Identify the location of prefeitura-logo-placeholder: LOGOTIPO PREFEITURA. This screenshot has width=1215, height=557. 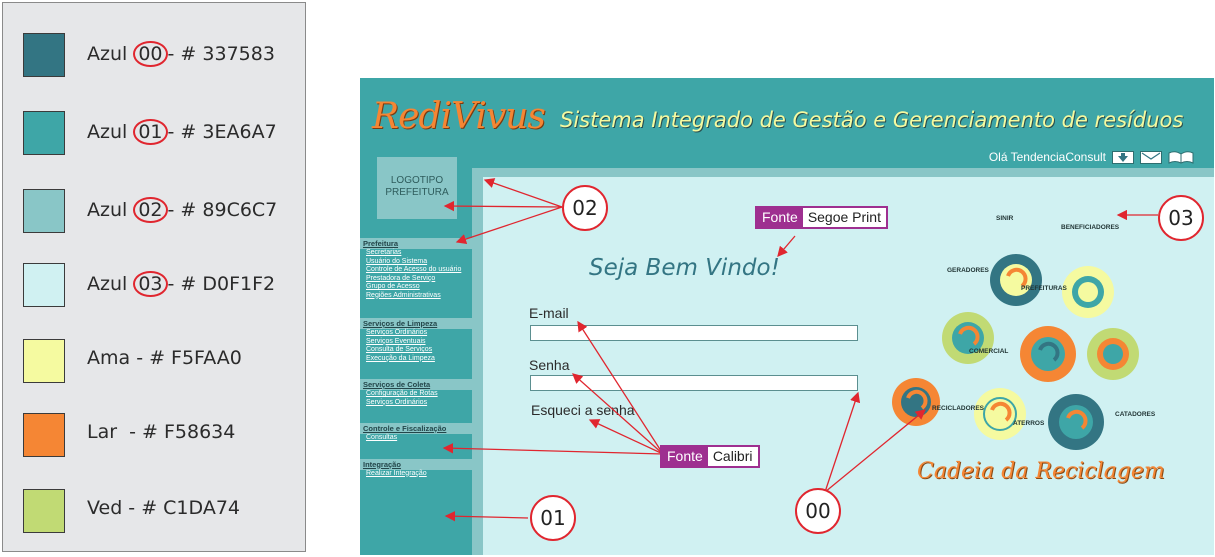
(417, 188).